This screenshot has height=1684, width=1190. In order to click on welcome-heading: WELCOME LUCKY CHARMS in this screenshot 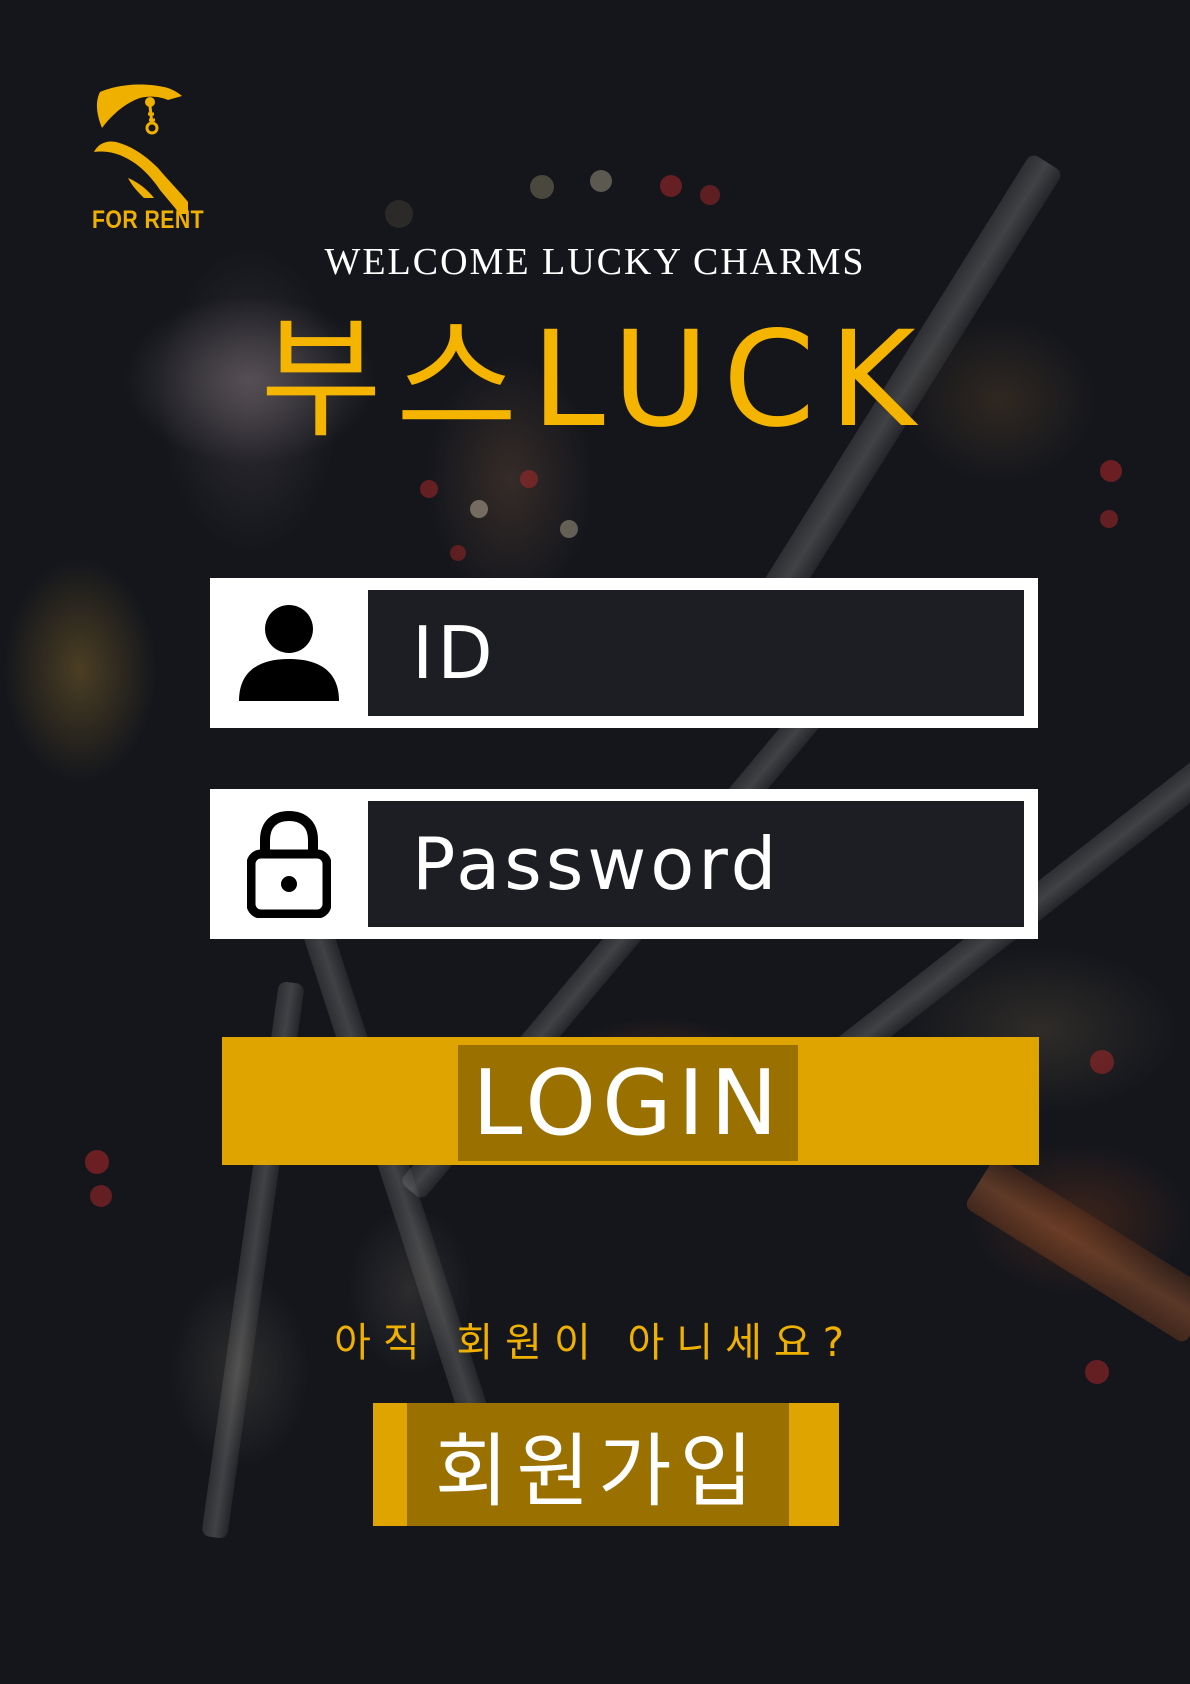, I will do `click(595, 262)`.